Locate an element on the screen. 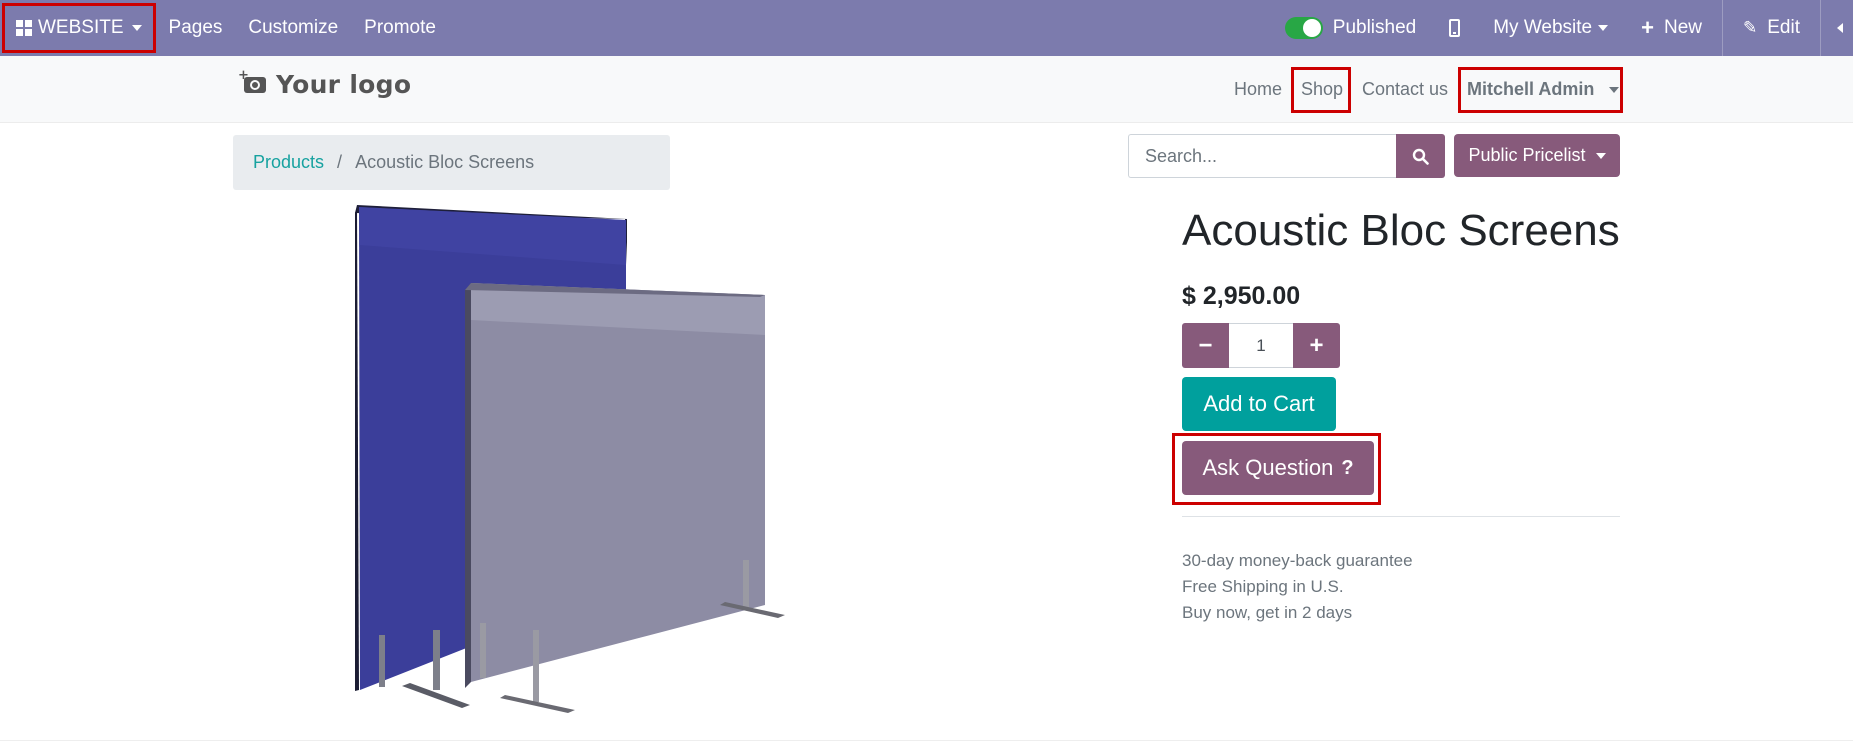 Image resolution: width=1853 pixels, height=743 pixels. ask-question-label: Ask Question is located at coordinates (1268, 467).